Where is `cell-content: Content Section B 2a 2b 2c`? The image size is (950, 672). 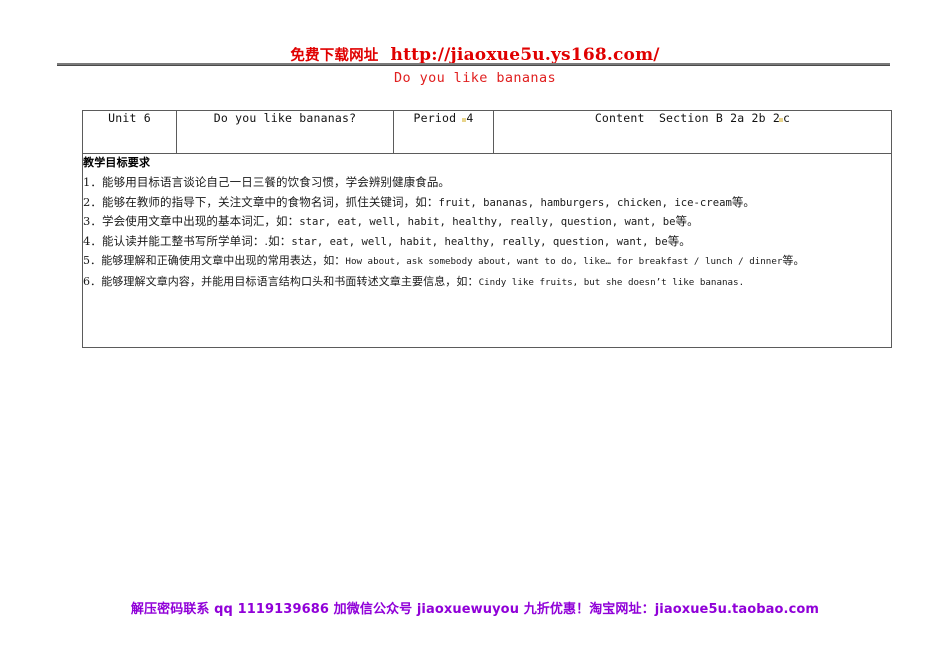 cell-content: Content Section B 2a 2b 2c is located at coordinates (692, 132).